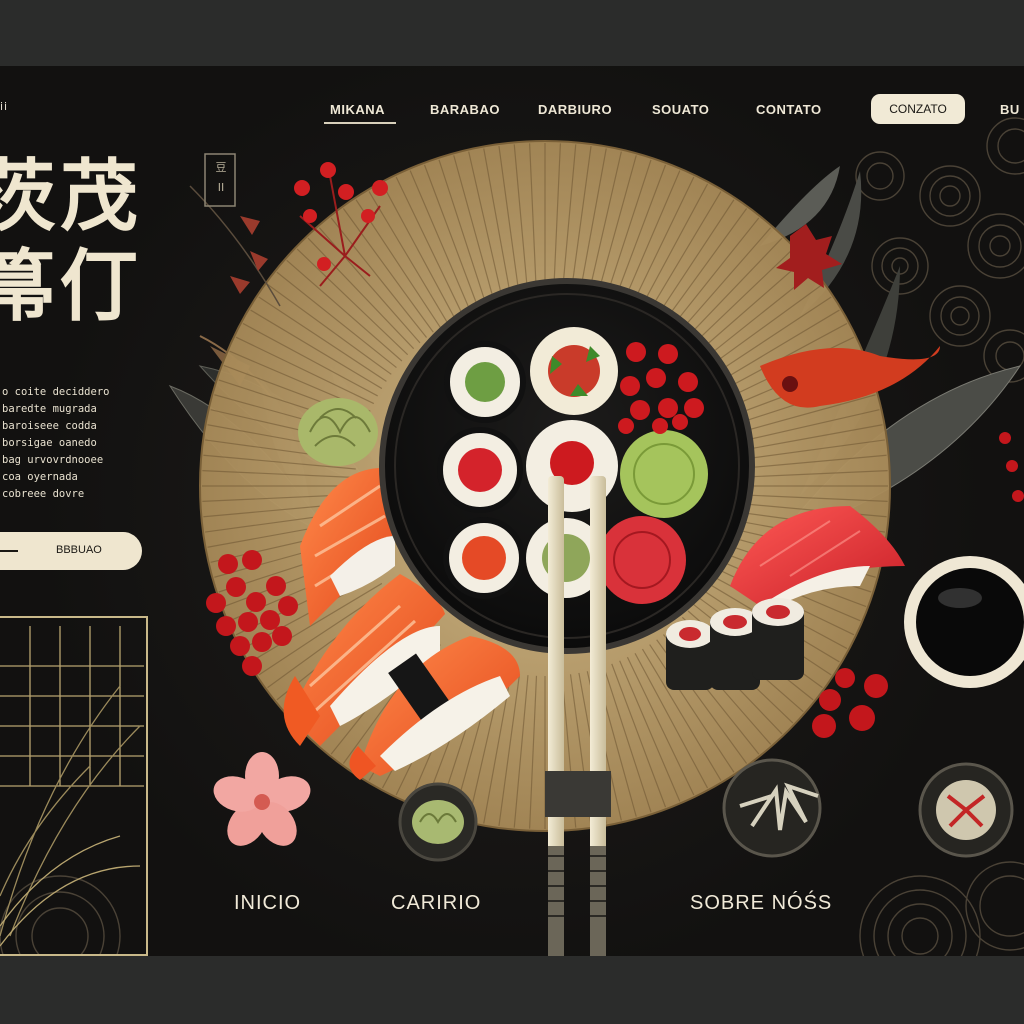  I want to click on nav-item-2: BARABAO, so click(465, 109).